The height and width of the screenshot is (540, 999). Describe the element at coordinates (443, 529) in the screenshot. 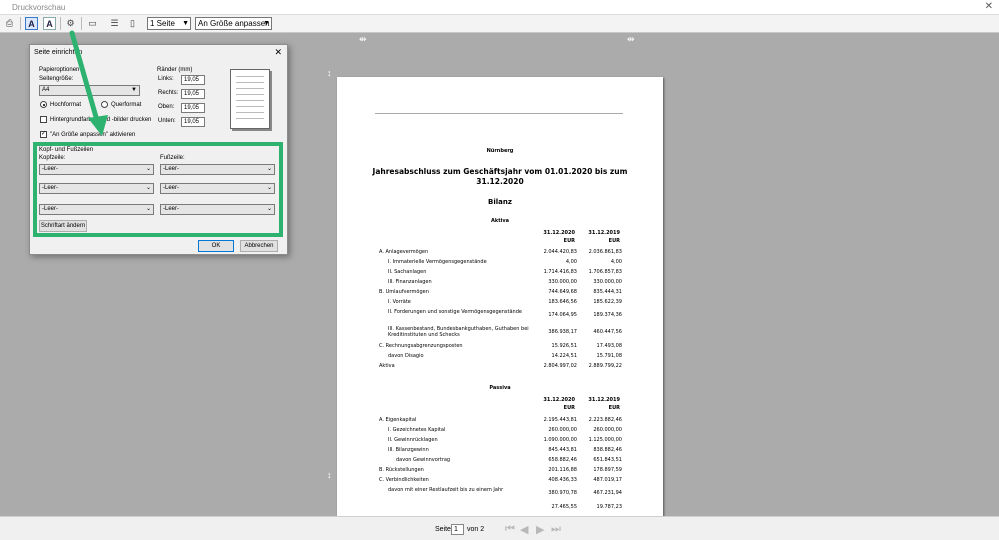

I see `page-label: Seite` at that location.